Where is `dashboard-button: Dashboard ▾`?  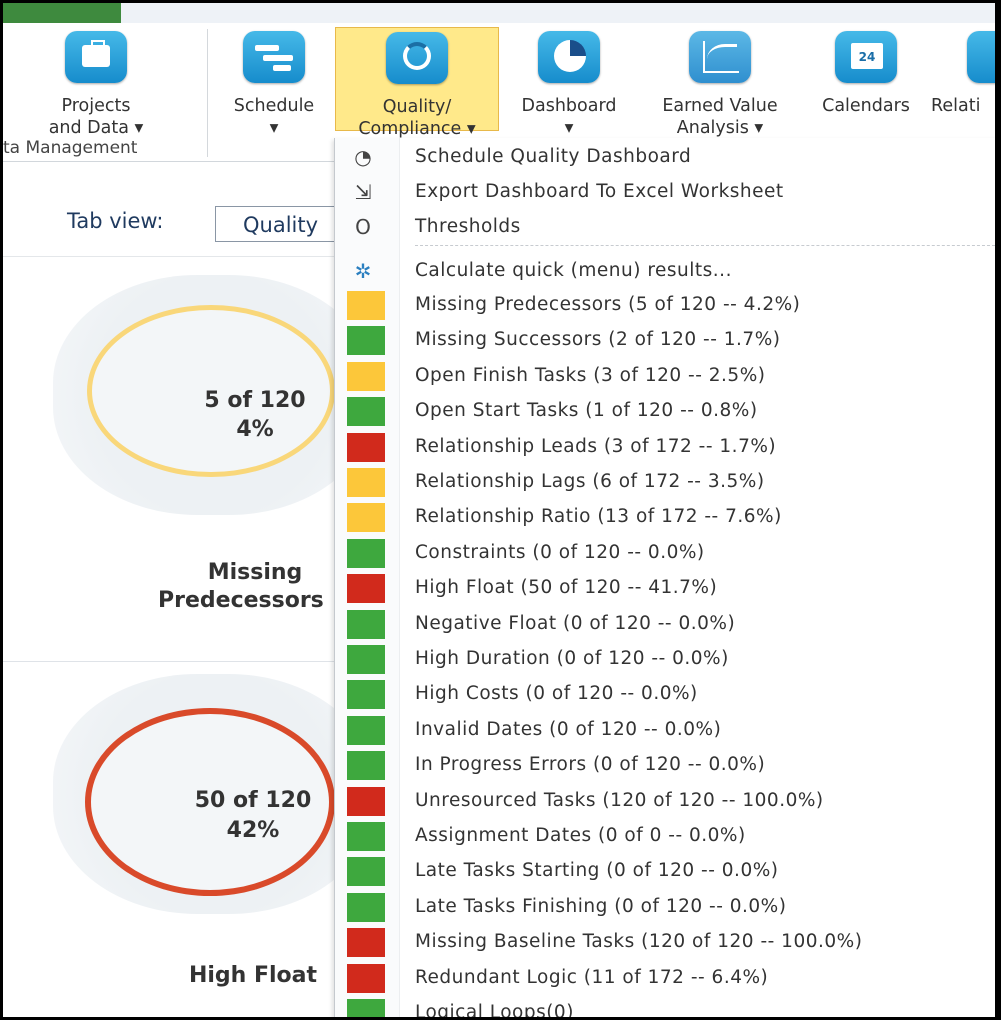 dashboard-button: Dashboard ▾ is located at coordinates (569, 82).